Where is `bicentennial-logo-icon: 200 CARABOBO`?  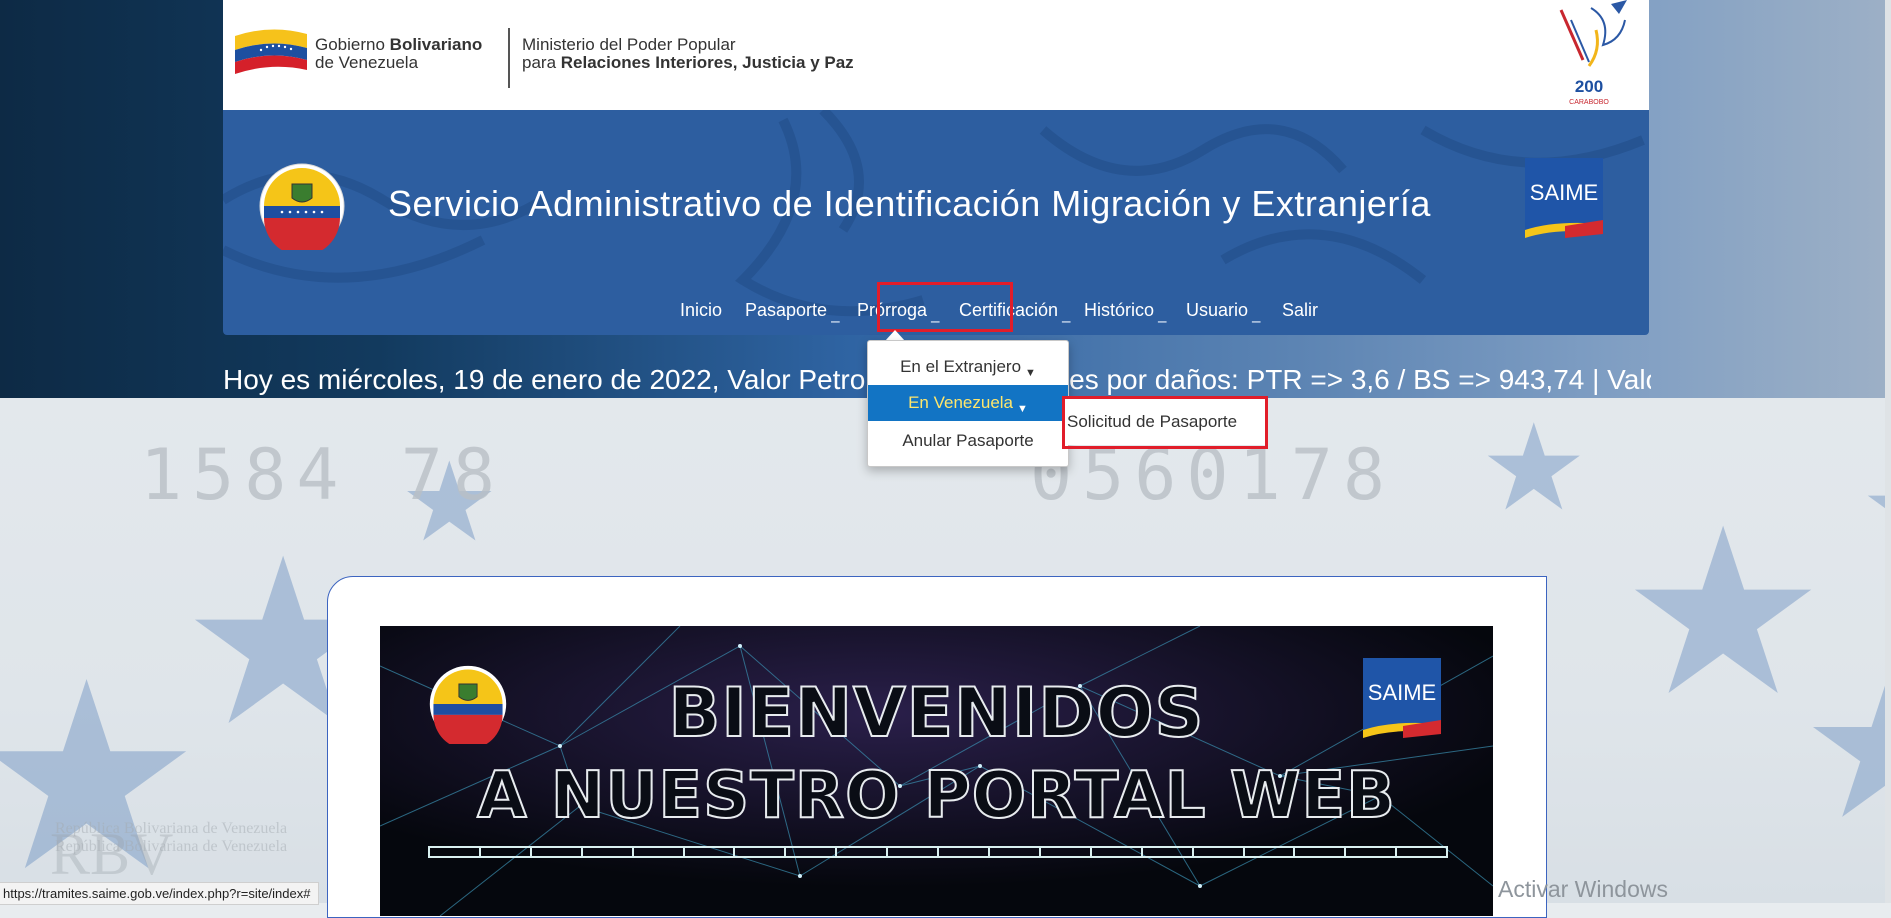 bicentennial-logo-icon: 200 CARABOBO is located at coordinates (1593, 53).